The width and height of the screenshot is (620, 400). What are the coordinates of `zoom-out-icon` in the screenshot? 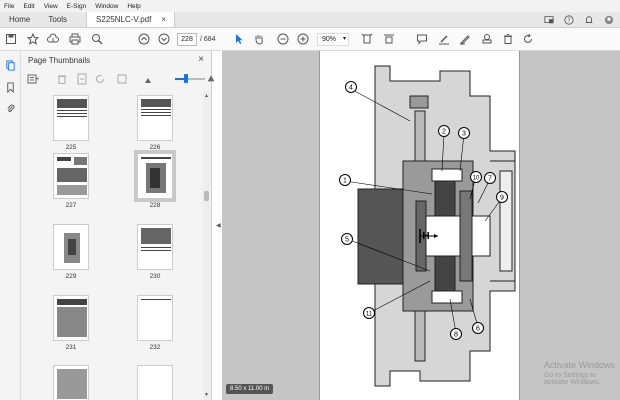 It's located at (283, 39).